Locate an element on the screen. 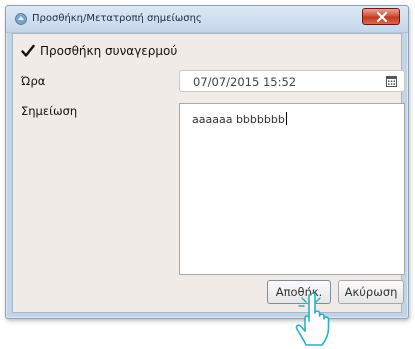 The height and width of the screenshot is (349, 415). note-text: aaaaaa bbbbbbb is located at coordinates (239, 119).